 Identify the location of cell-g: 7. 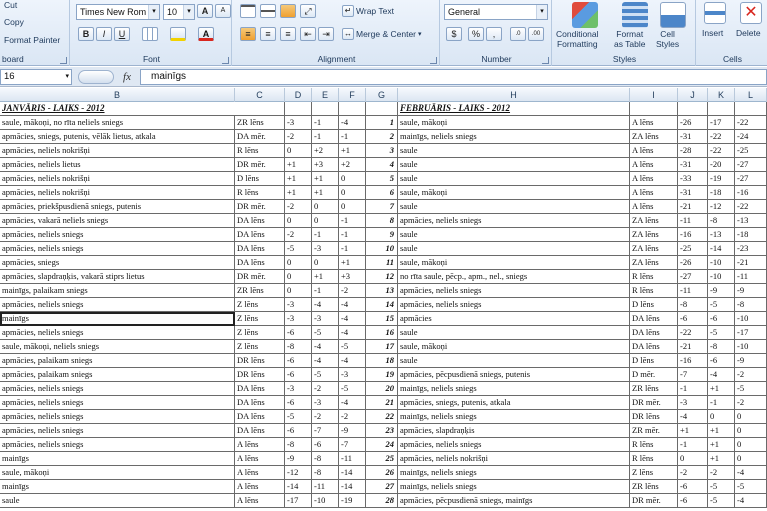
(382, 207).